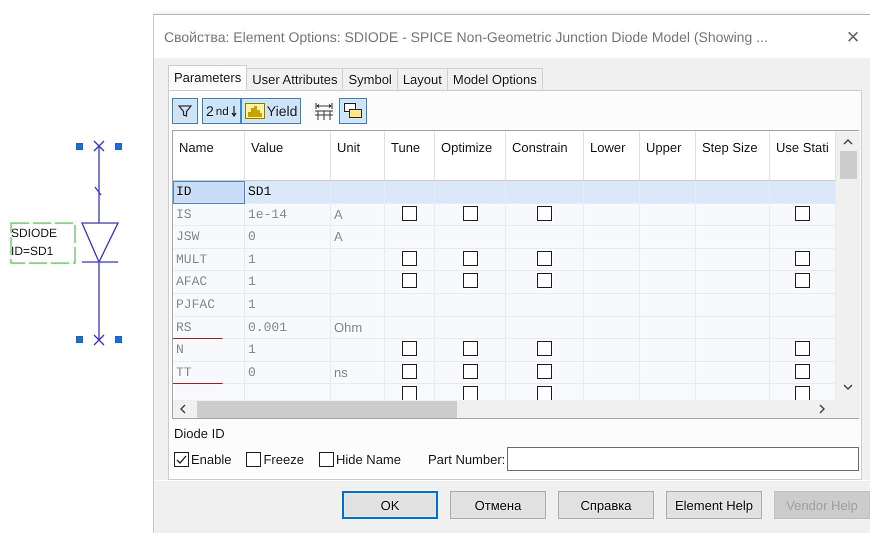 This screenshot has height=533, width=870. I want to click on tab: Symbol, so click(370, 79).